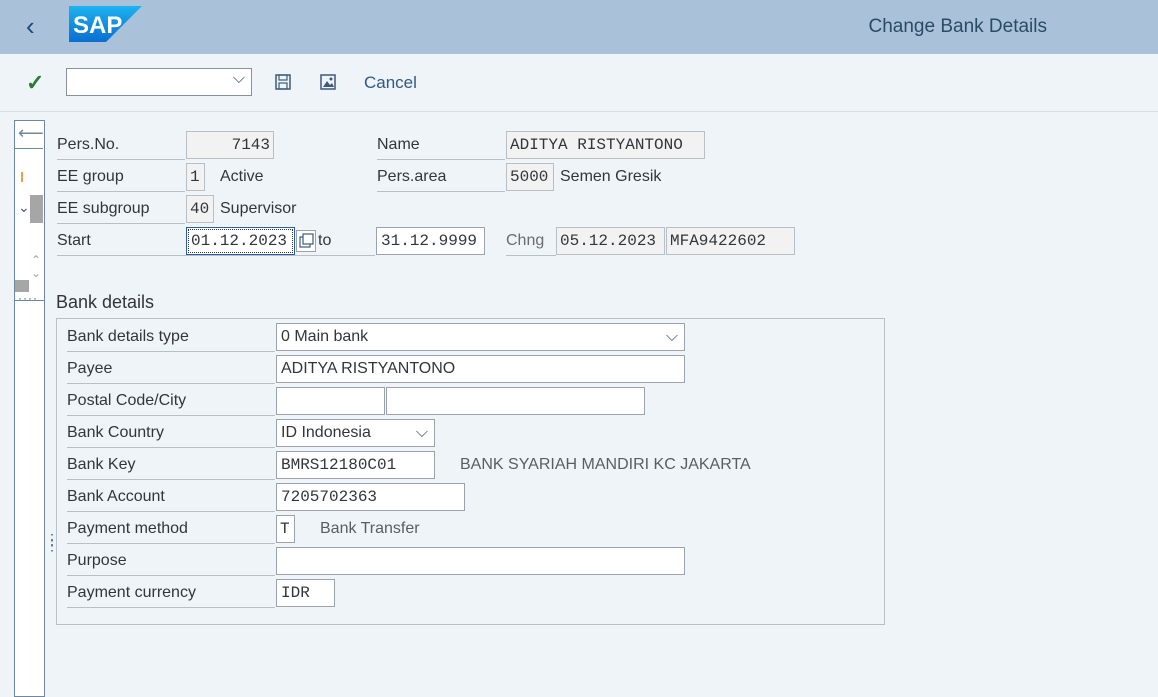 The image size is (1158, 697). Describe the element at coordinates (171, 369) in the screenshot. I see `payee-label: Payee` at that location.